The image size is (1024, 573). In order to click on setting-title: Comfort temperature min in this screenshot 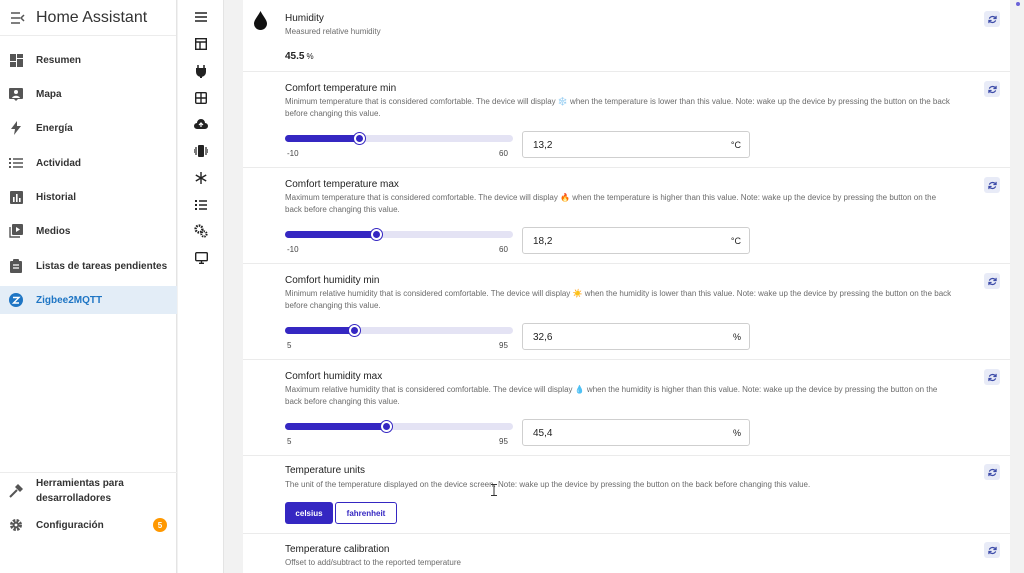, I will do `click(341, 88)`.